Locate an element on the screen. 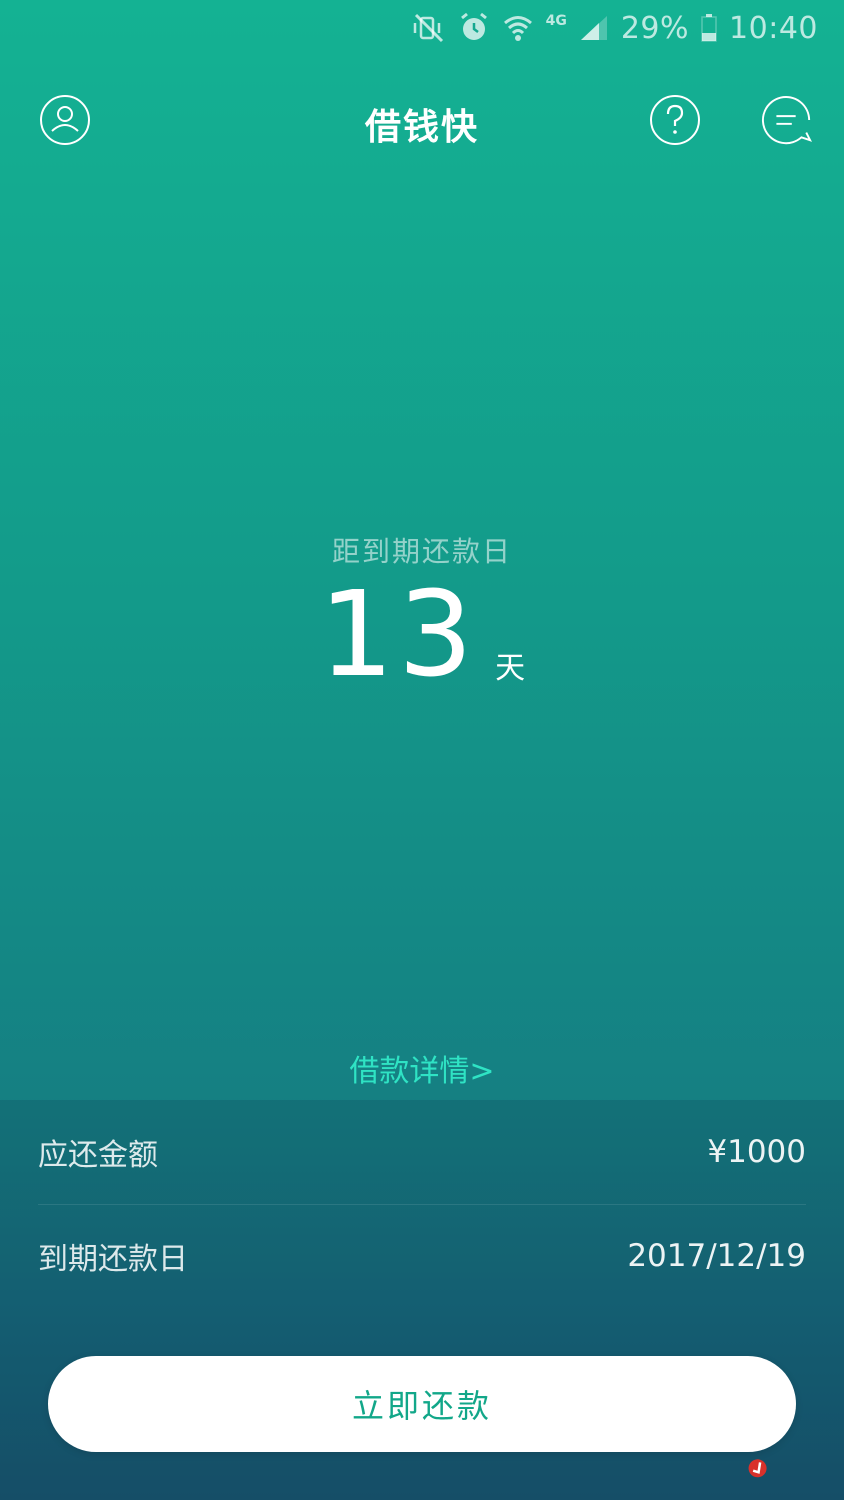  alarm-icon is located at coordinates (474, 28).